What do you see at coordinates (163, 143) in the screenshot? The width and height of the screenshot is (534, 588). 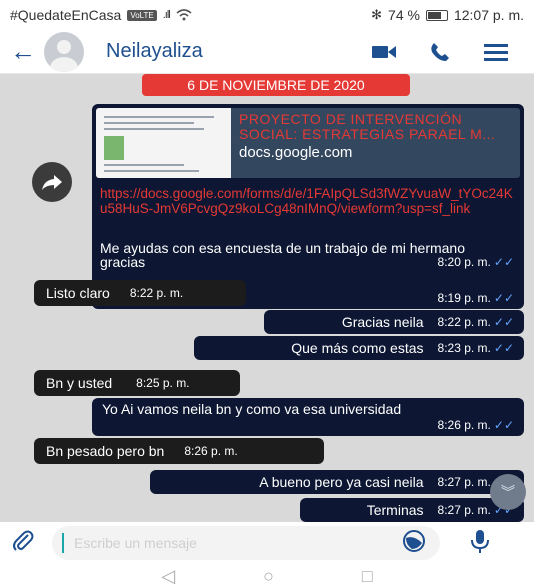 I see `preview-thumbnail` at bounding box center [163, 143].